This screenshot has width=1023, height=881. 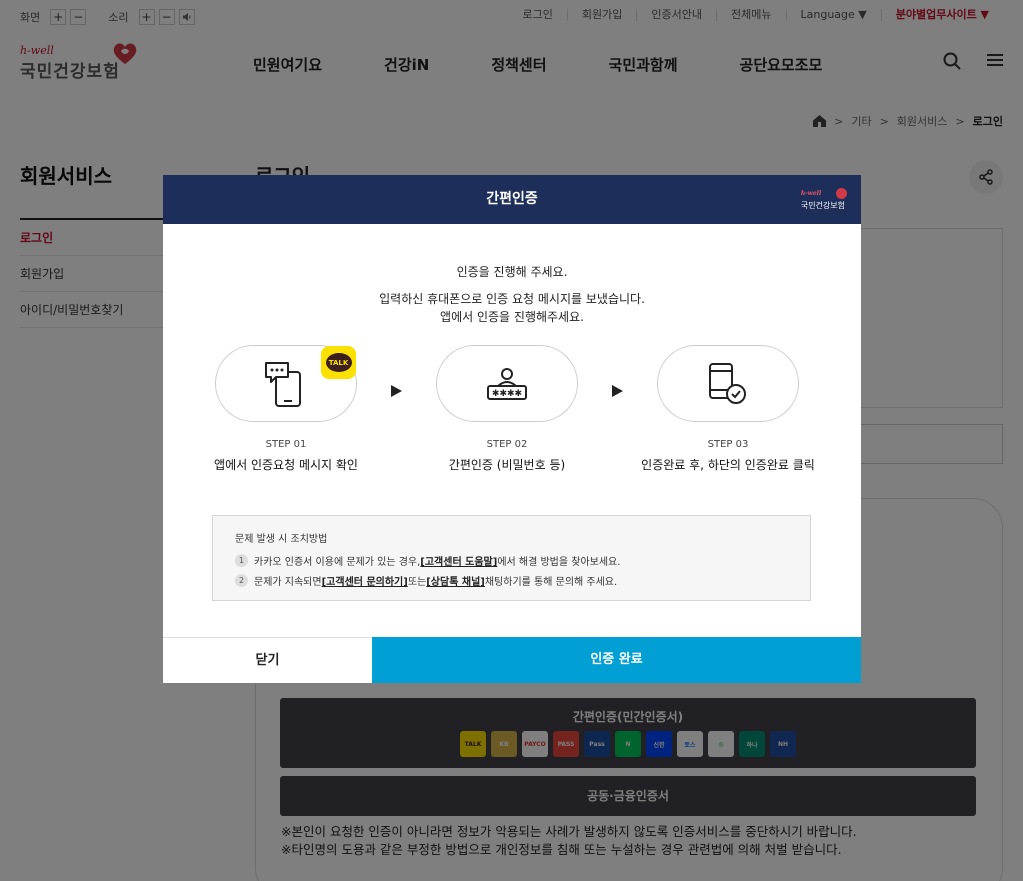 What do you see at coordinates (455, 580) in the screenshot?
I see `chat-channel-link: [상담톡 채널]` at bounding box center [455, 580].